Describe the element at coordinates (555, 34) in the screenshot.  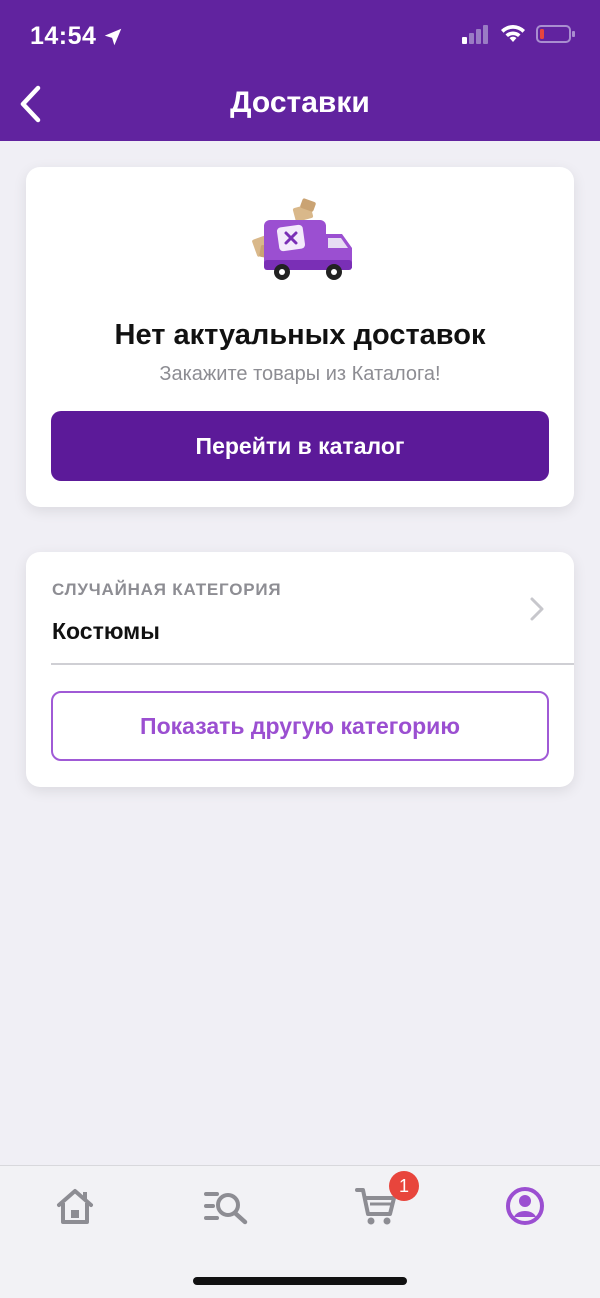
I see `battery-icon` at that location.